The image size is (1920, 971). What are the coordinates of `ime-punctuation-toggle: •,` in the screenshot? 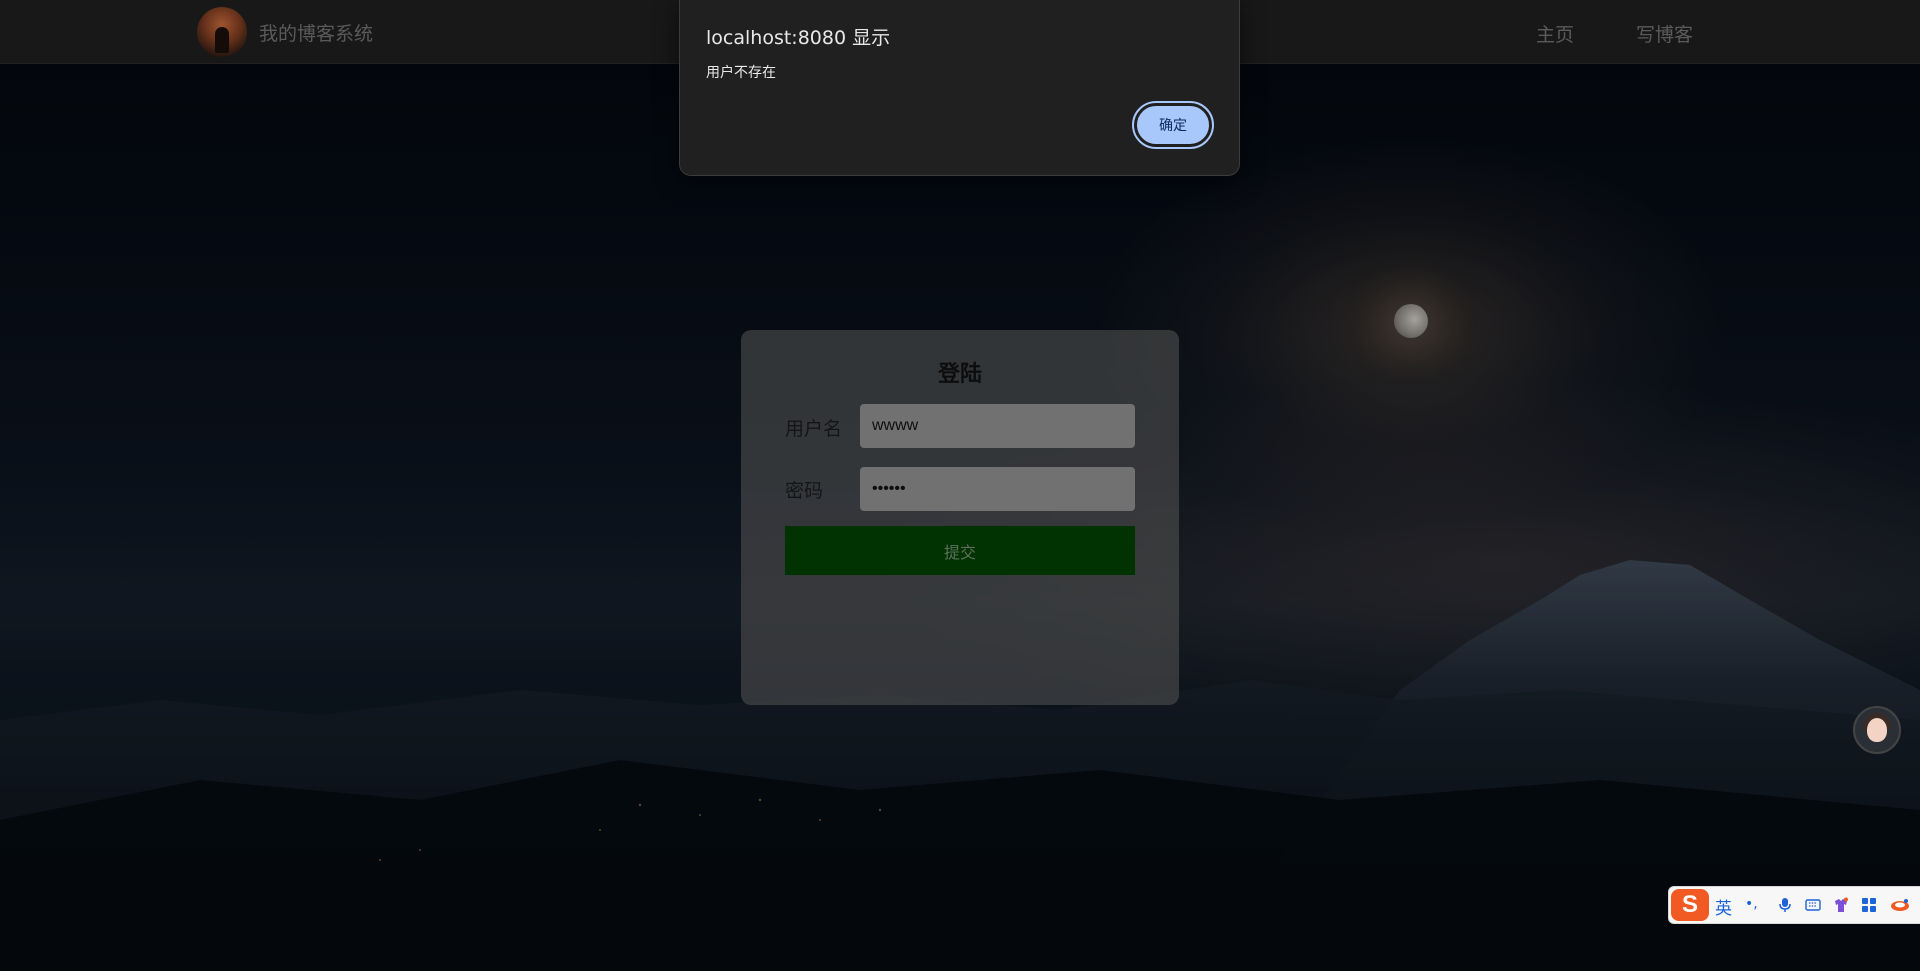 It's located at (1751, 904).